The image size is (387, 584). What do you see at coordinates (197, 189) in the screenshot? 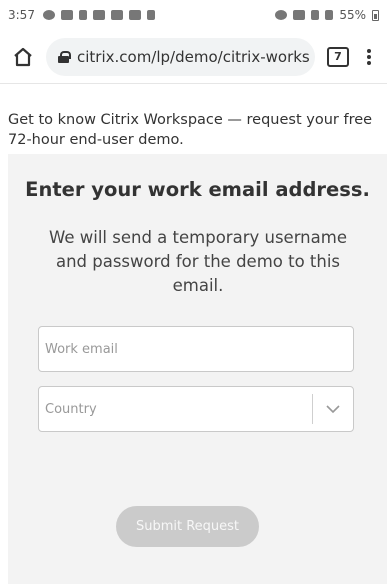
I see `form-title: Enter your work email address.` at bounding box center [197, 189].